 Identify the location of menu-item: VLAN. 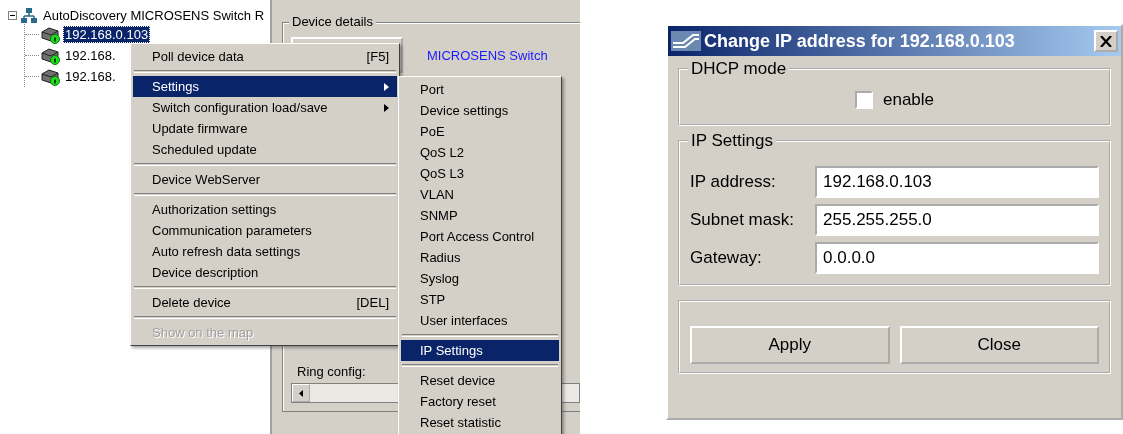
(480, 194).